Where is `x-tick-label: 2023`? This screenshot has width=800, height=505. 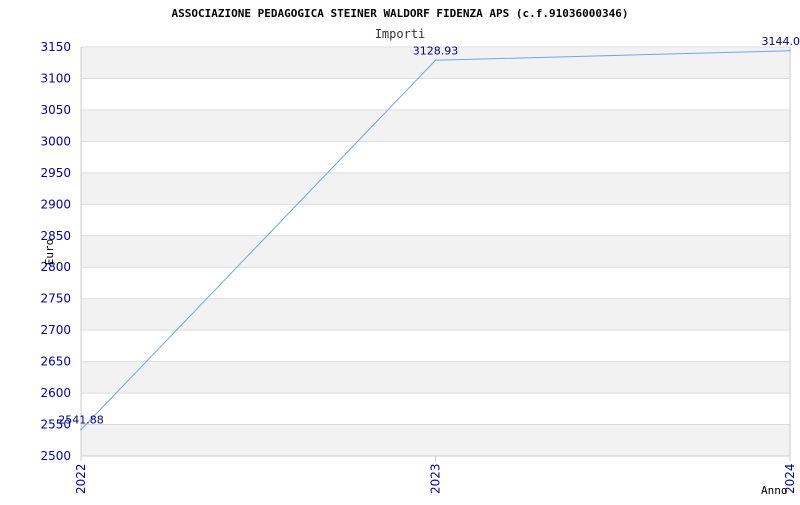 x-tick-label: 2023 is located at coordinates (436, 478).